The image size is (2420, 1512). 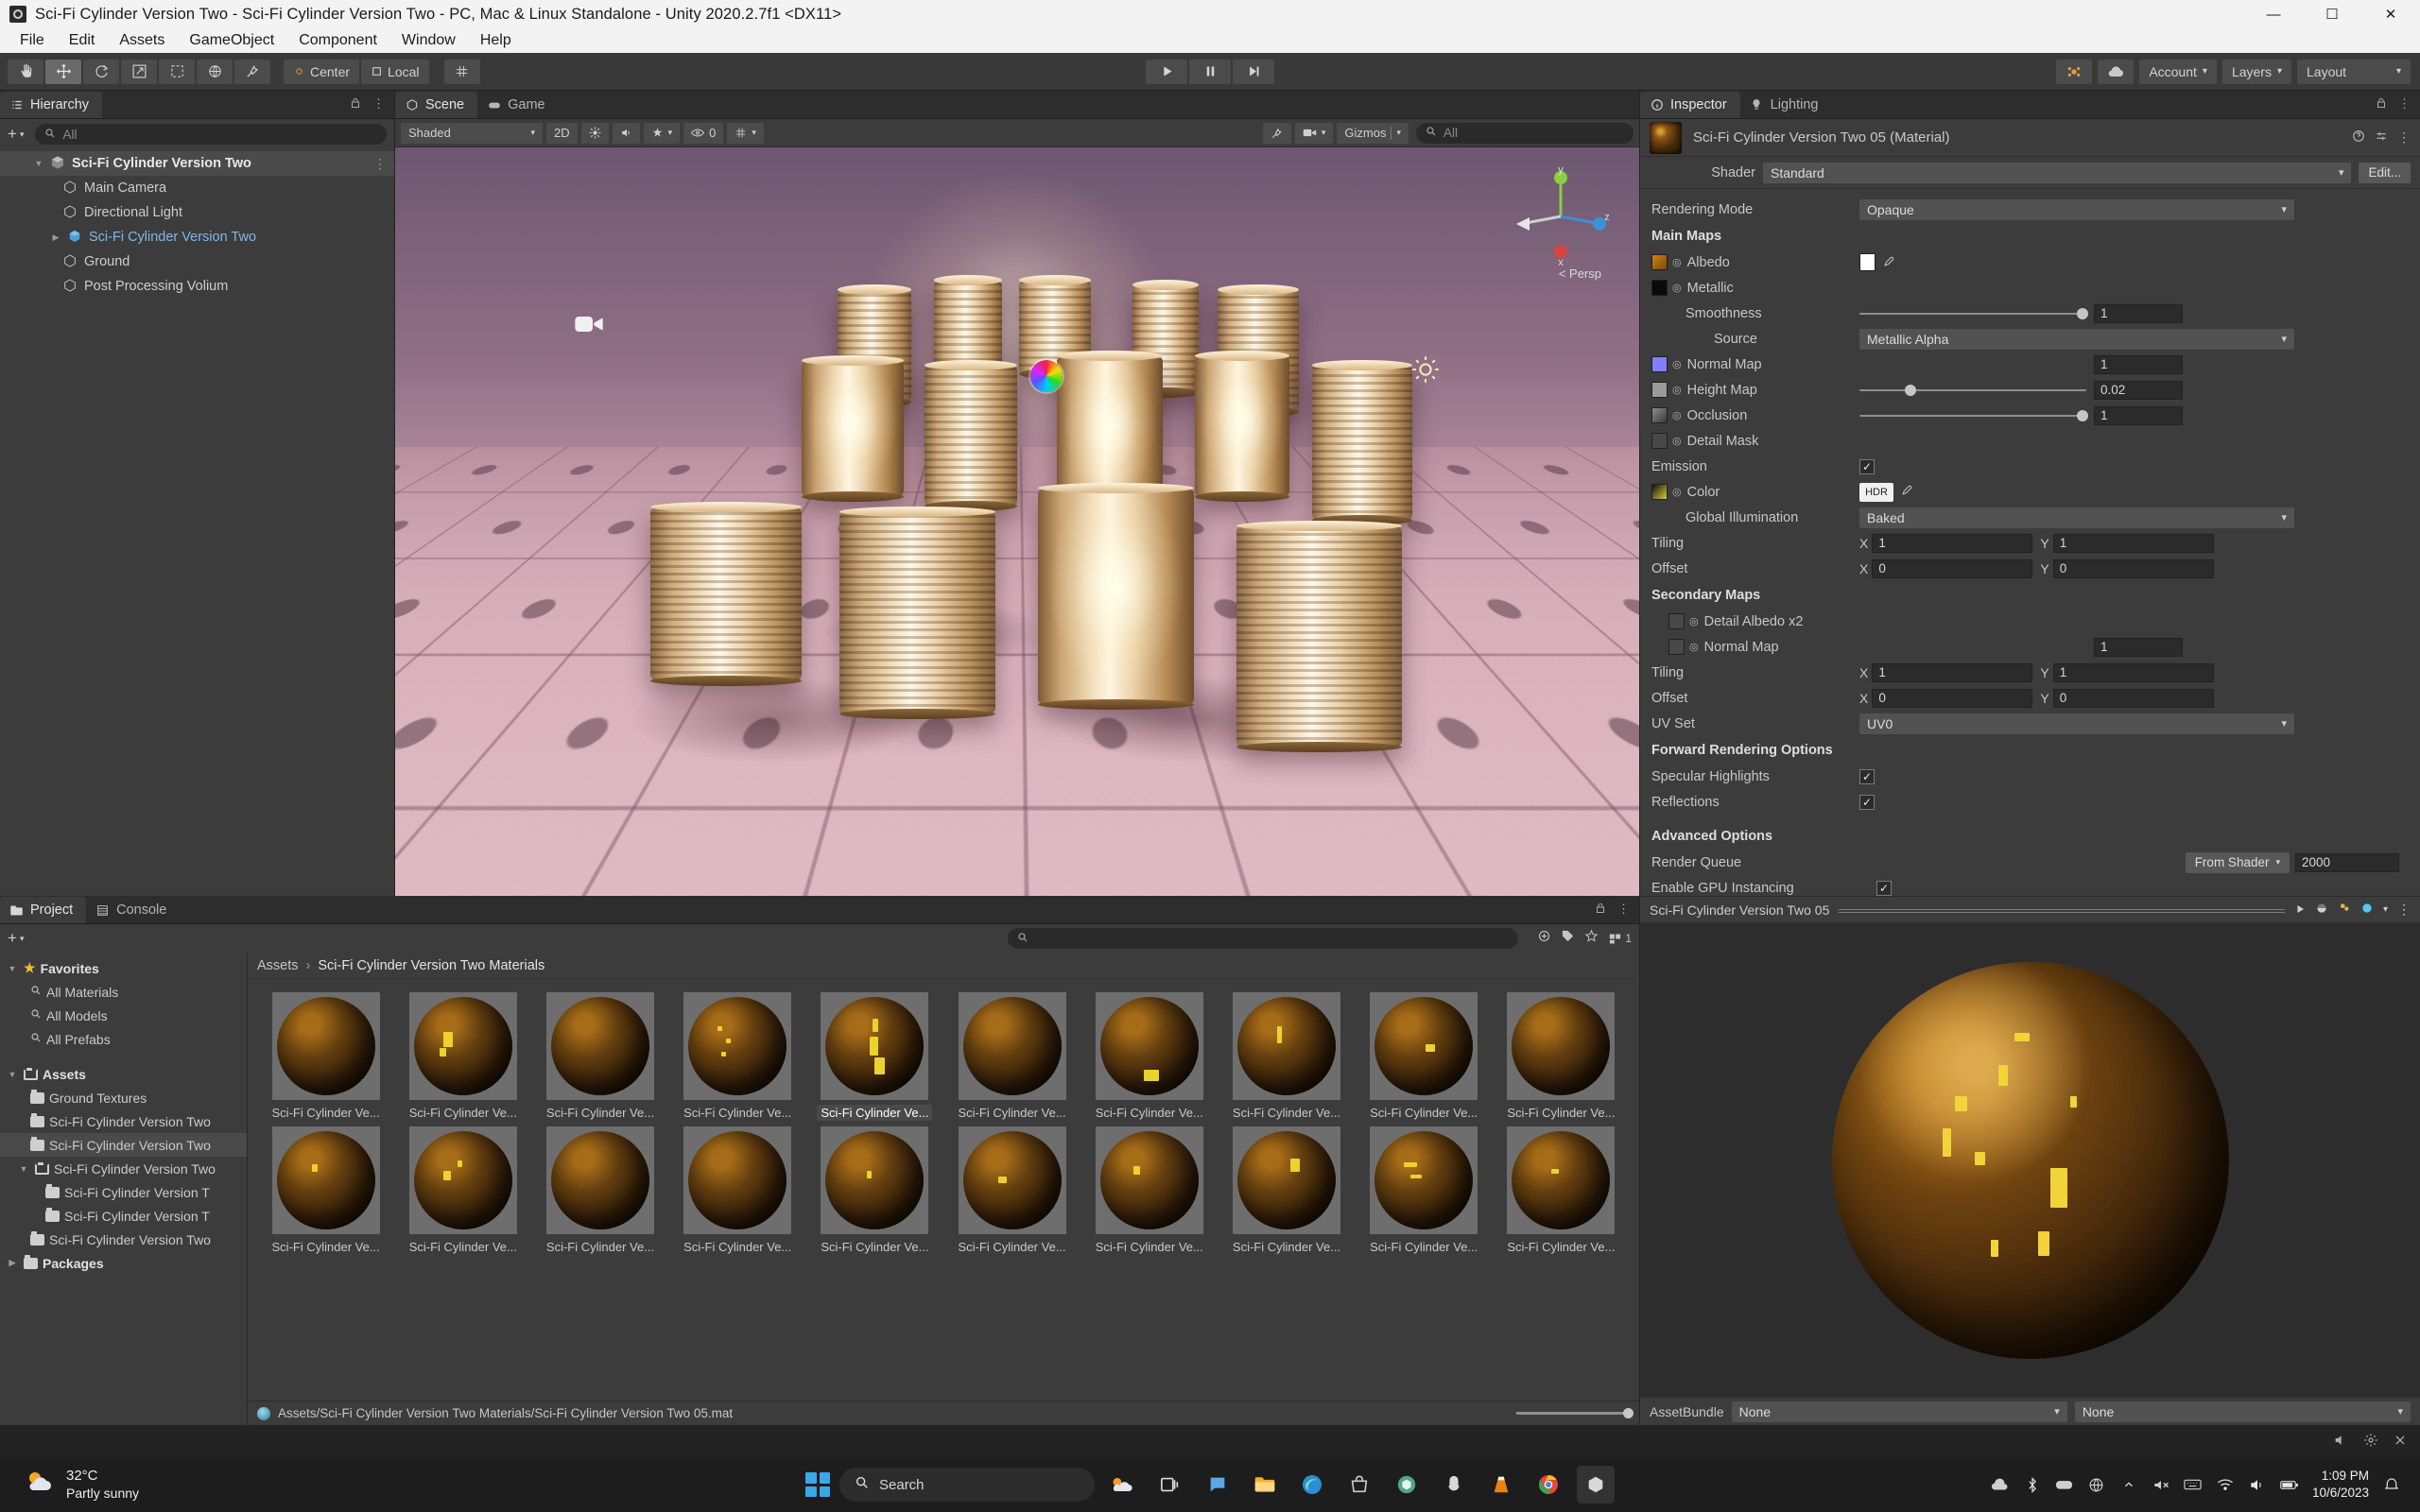 I want to click on layout-dropdown: Layout ▾, so click(x=2354, y=71).